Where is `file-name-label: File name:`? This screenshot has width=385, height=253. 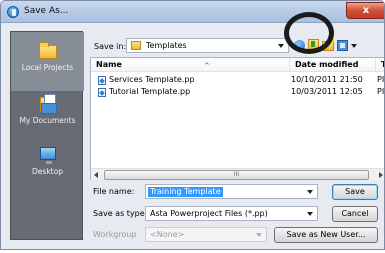
file-name-label: File name: is located at coordinates (114, 191).